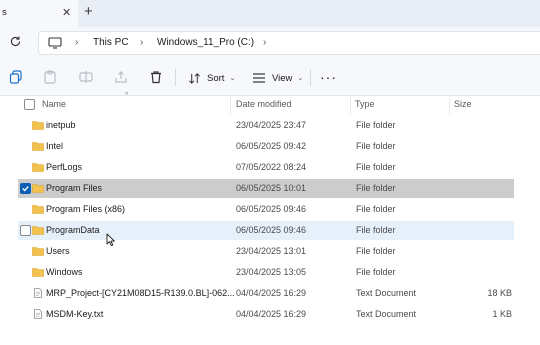 The image size is (540, 345). Describe the element at coordinates (58, 251) in the screenshot. I see `file-name: Users` at that location.